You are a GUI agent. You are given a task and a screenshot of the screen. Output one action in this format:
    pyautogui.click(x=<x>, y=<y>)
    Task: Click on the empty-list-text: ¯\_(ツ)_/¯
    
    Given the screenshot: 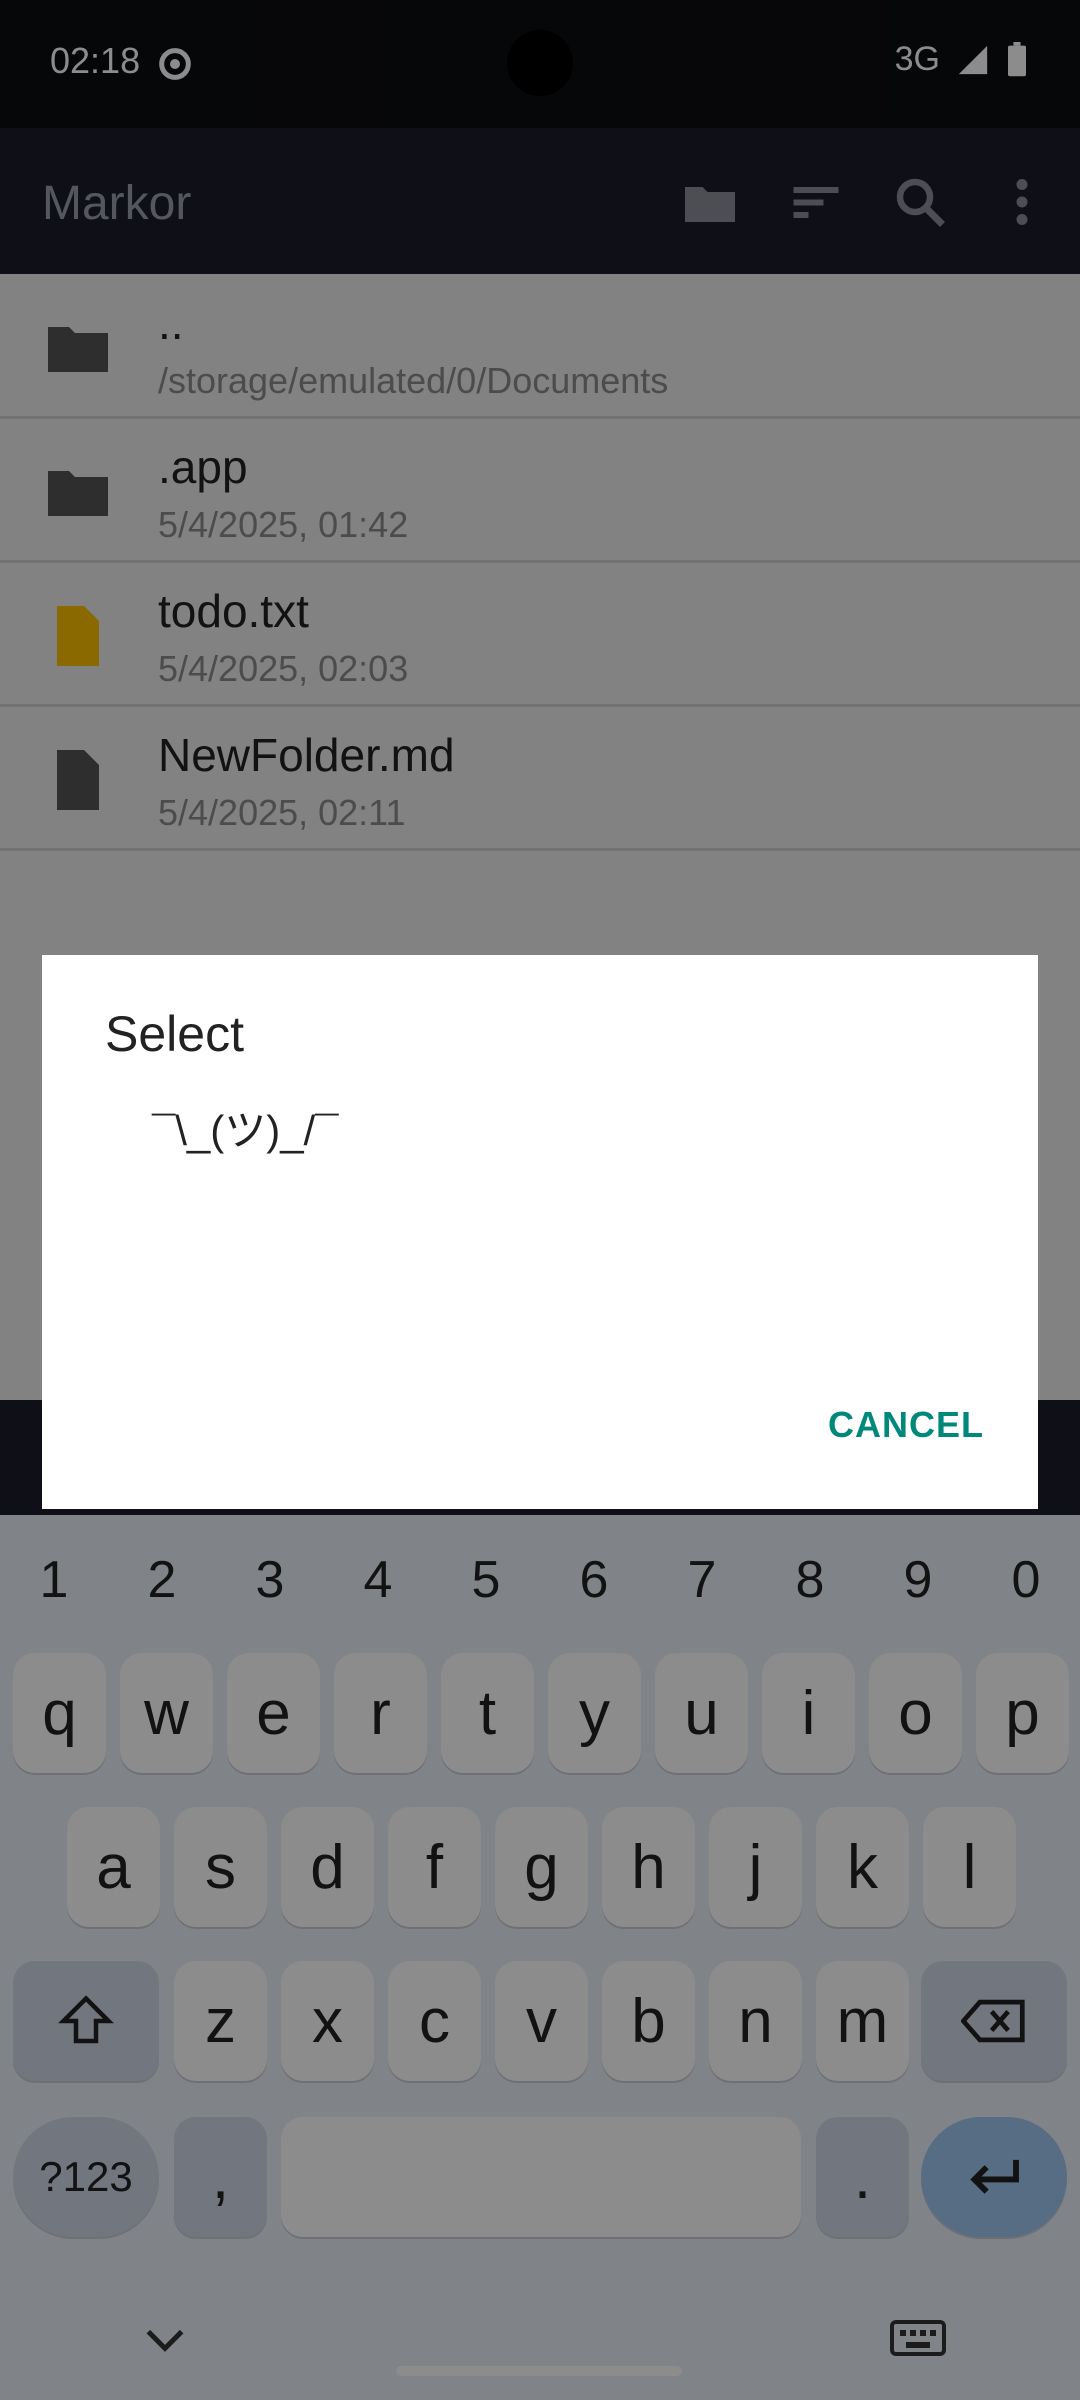 What is the action you would take?
    pyautogui.click(x=245, y=1130)
    